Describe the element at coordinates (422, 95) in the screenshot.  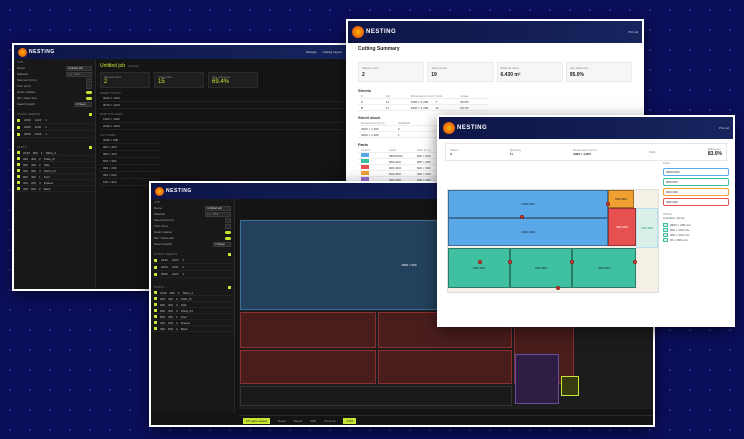
I see `column-header: Dimensions (mm)` at that location.